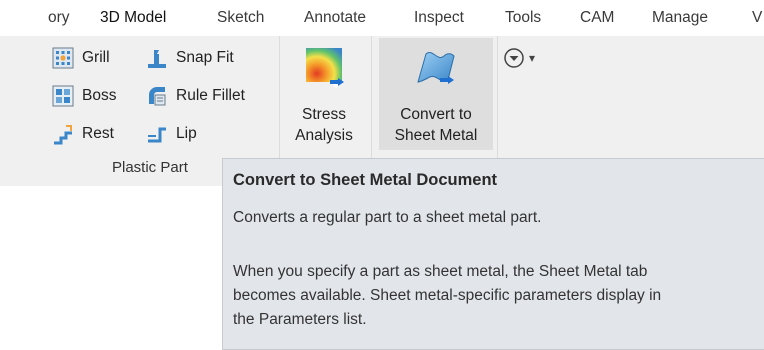 This screenshot has width=764, height=350. What do you see at coordinates (597, 20) in the screenshot?
I see `tab-cam: CAM` at bounding box center [597, 20].